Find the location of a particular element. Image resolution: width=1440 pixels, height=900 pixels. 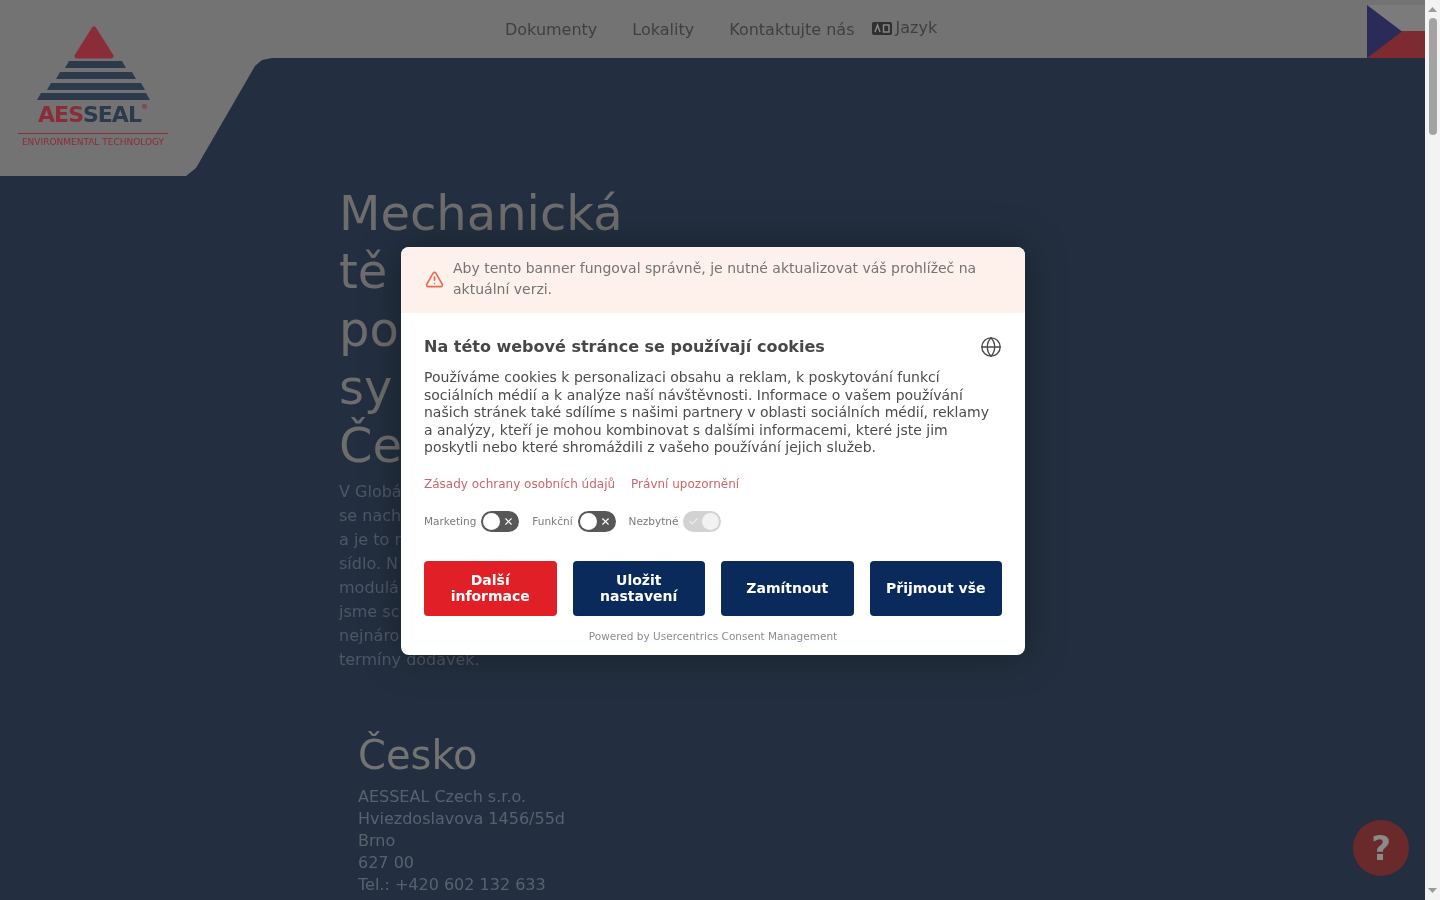

down-arrow-icon is located at coordinates (1432, 890).